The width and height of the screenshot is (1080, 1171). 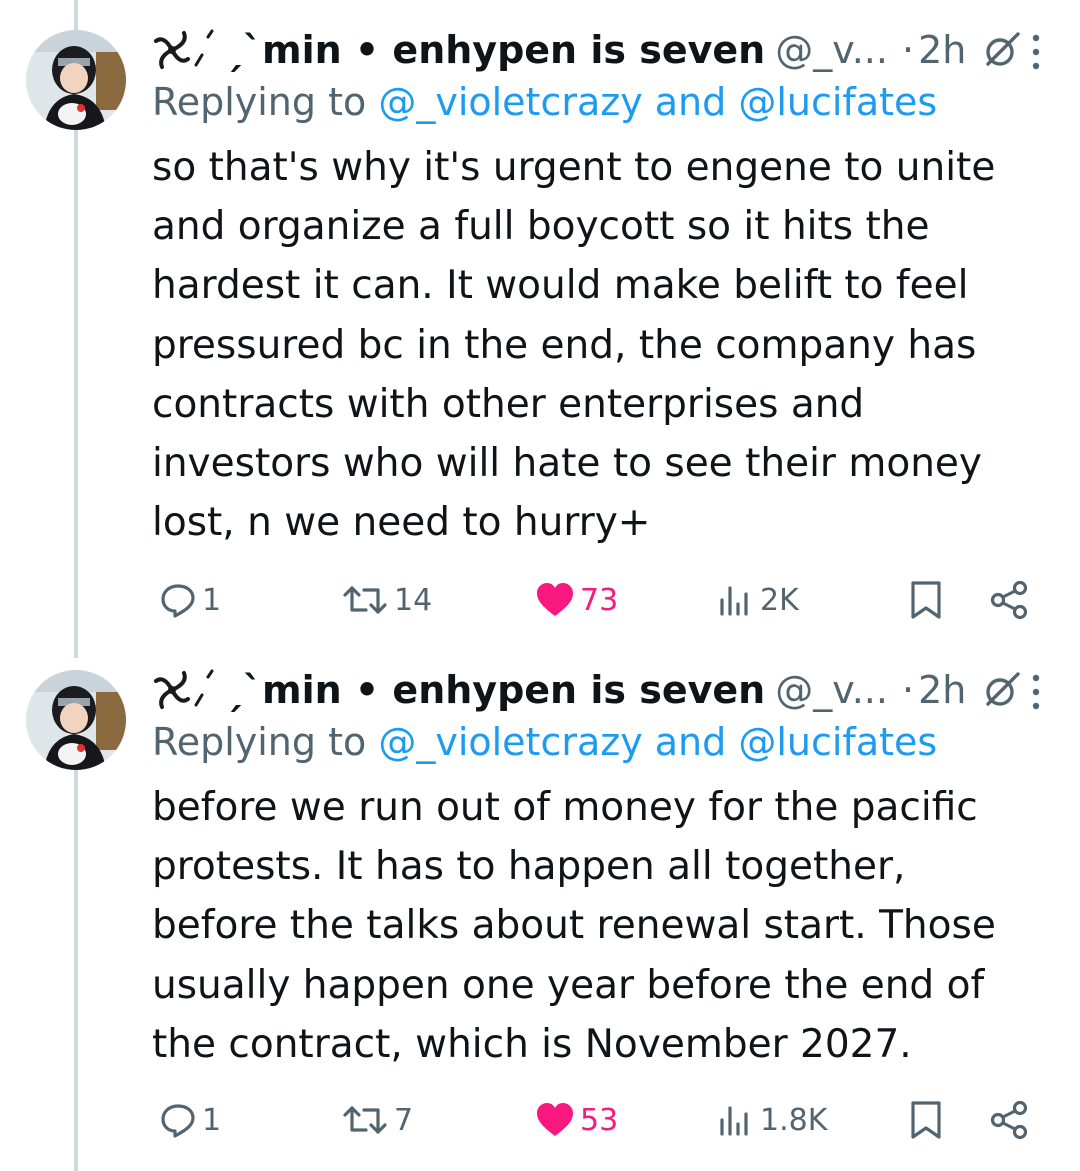 I want to click on retweet-button: 14, so click(x=386, y=600).